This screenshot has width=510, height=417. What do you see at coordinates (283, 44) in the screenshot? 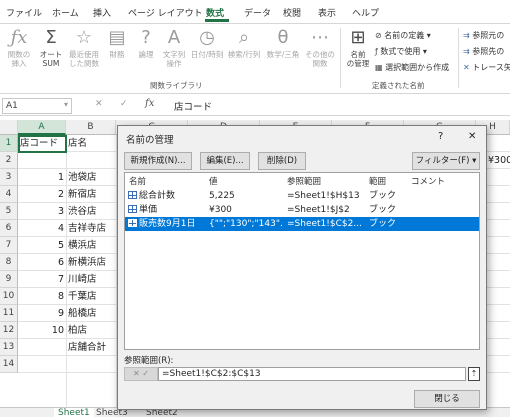
I see `math-button: θ 数学/三角` at bounding box center [283, 44].